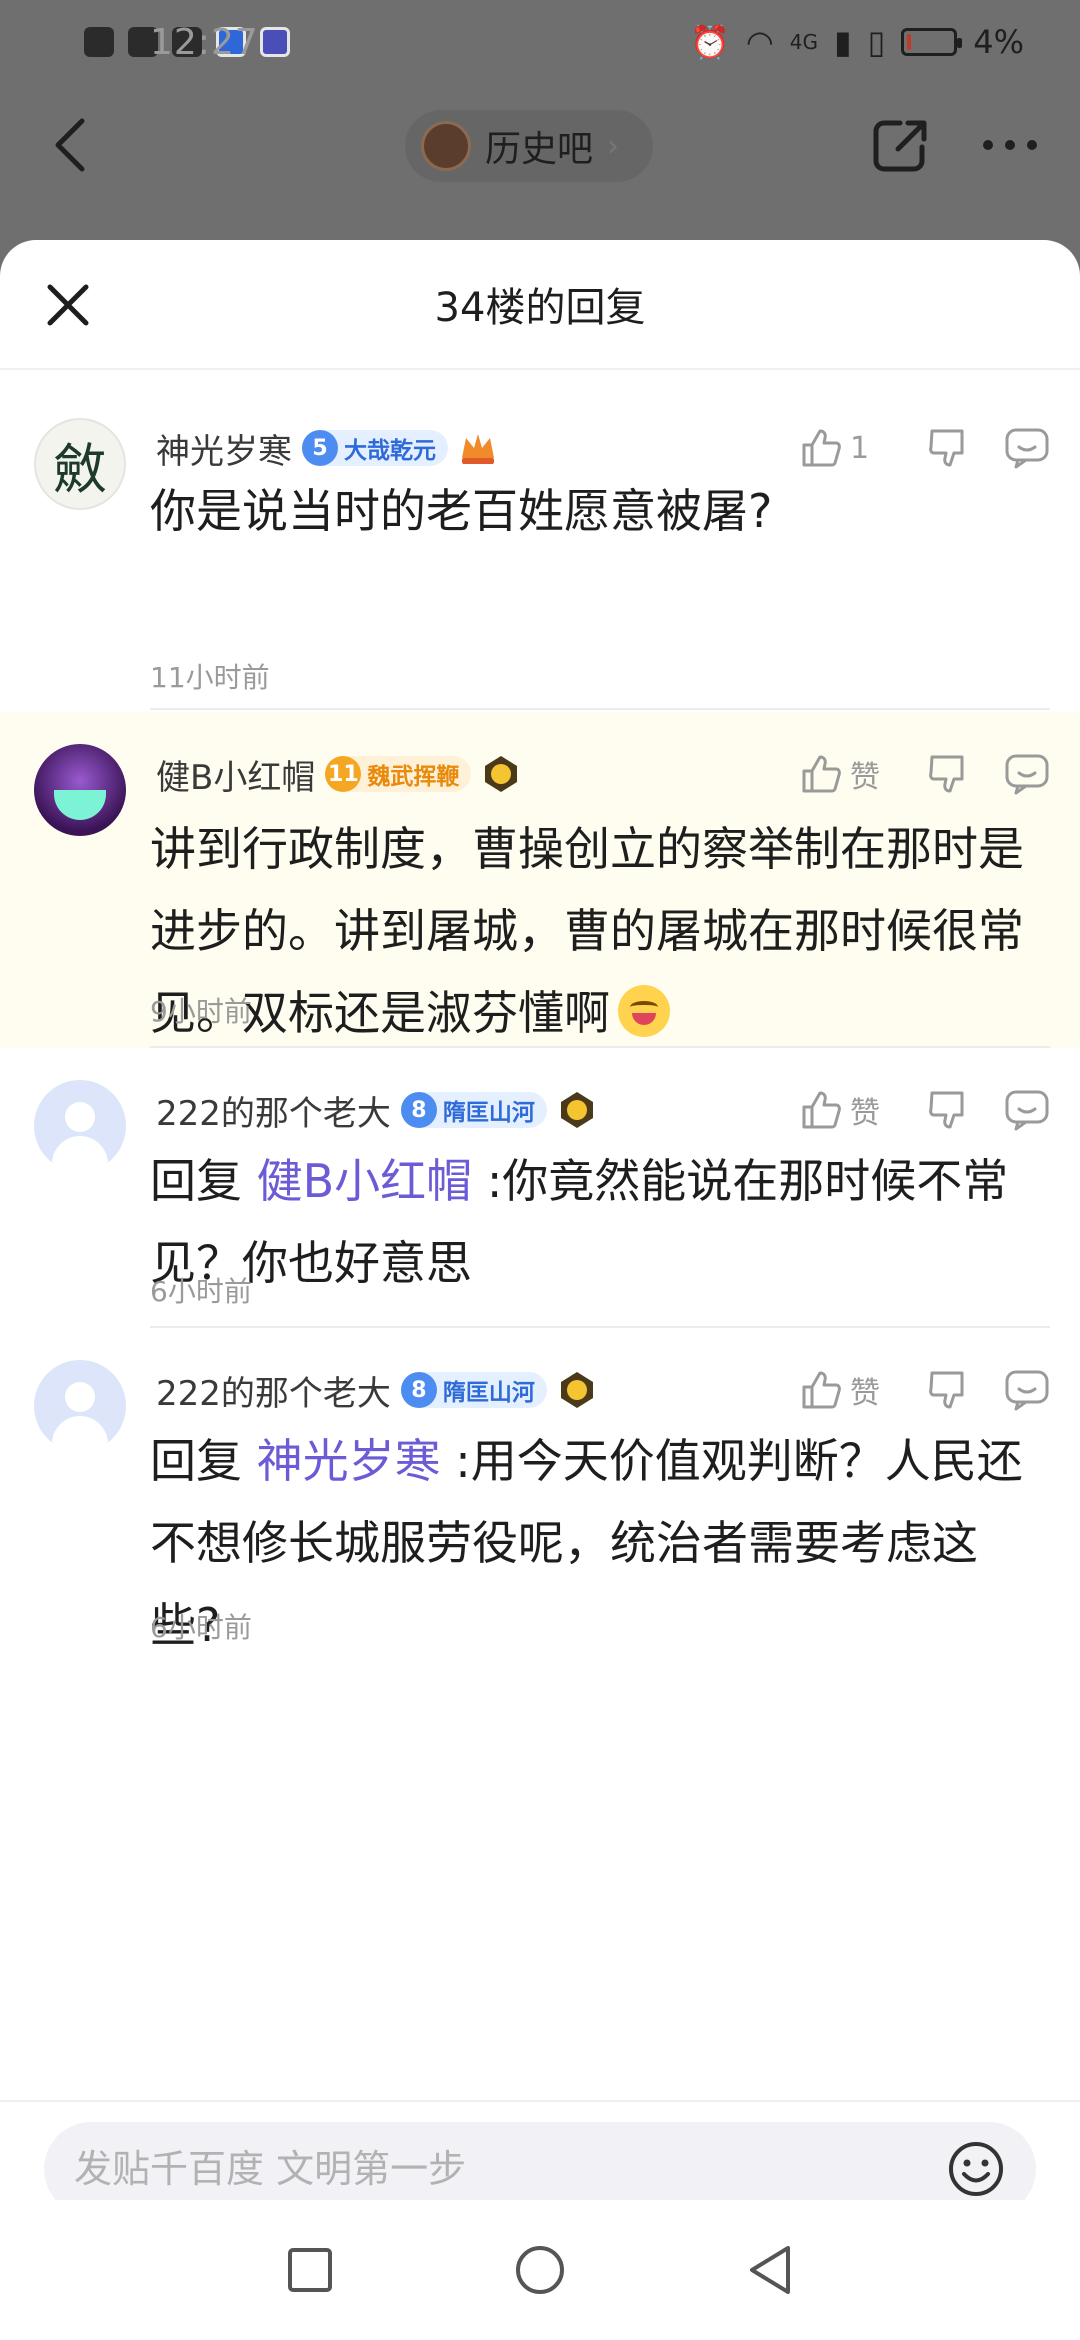  Describe the element at coordinates (413, 777) in the screenshot. I see `level-title: 魏武挥鞭` at that location.